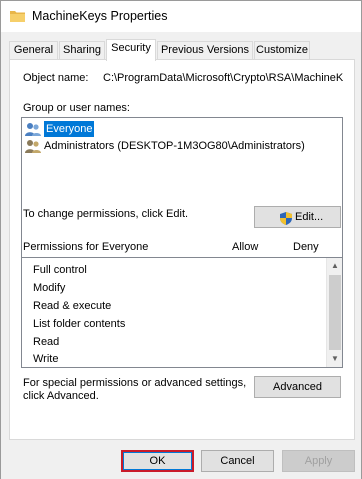  What do you see at coordinates (60, 270) in the screenshot?
I see `permission-row: Full control` at bounding box center [60, 270].